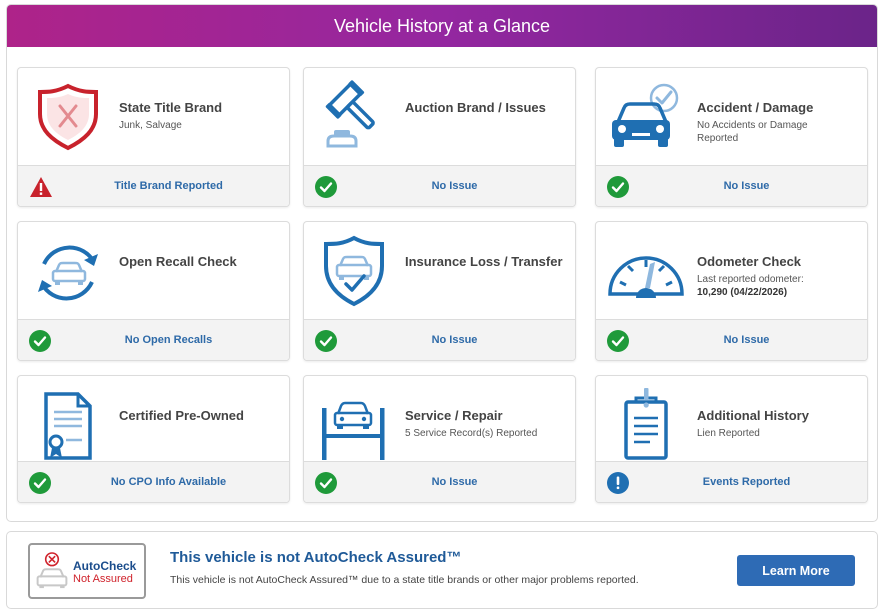  What do you see at coordinates (728, 433) in the screenshot?
I see `card-subtitle: Lien Reported` at bounding box center [728, 433].